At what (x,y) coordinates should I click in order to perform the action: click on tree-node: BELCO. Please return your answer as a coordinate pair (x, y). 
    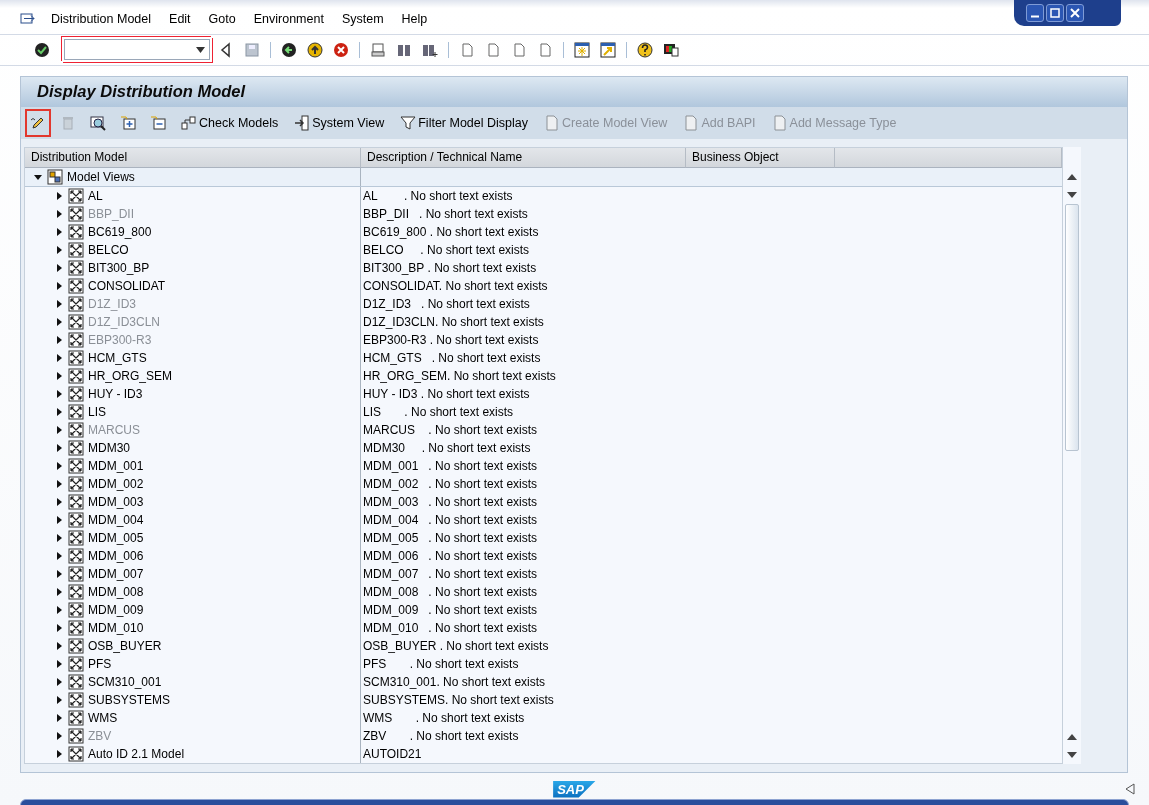
    Looking at the image, I should click on (108, 249).